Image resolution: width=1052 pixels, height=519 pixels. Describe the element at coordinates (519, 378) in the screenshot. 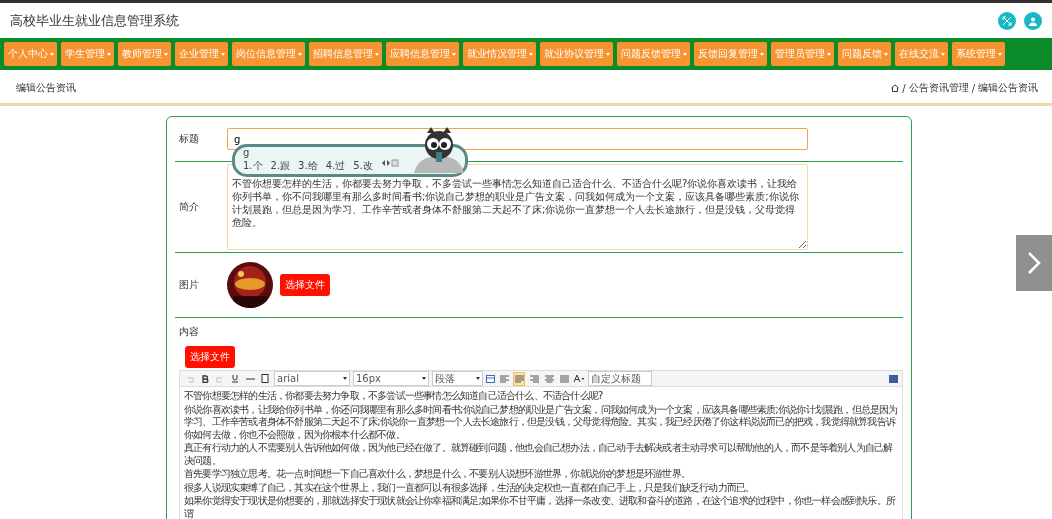

I see `align-button` at that location.